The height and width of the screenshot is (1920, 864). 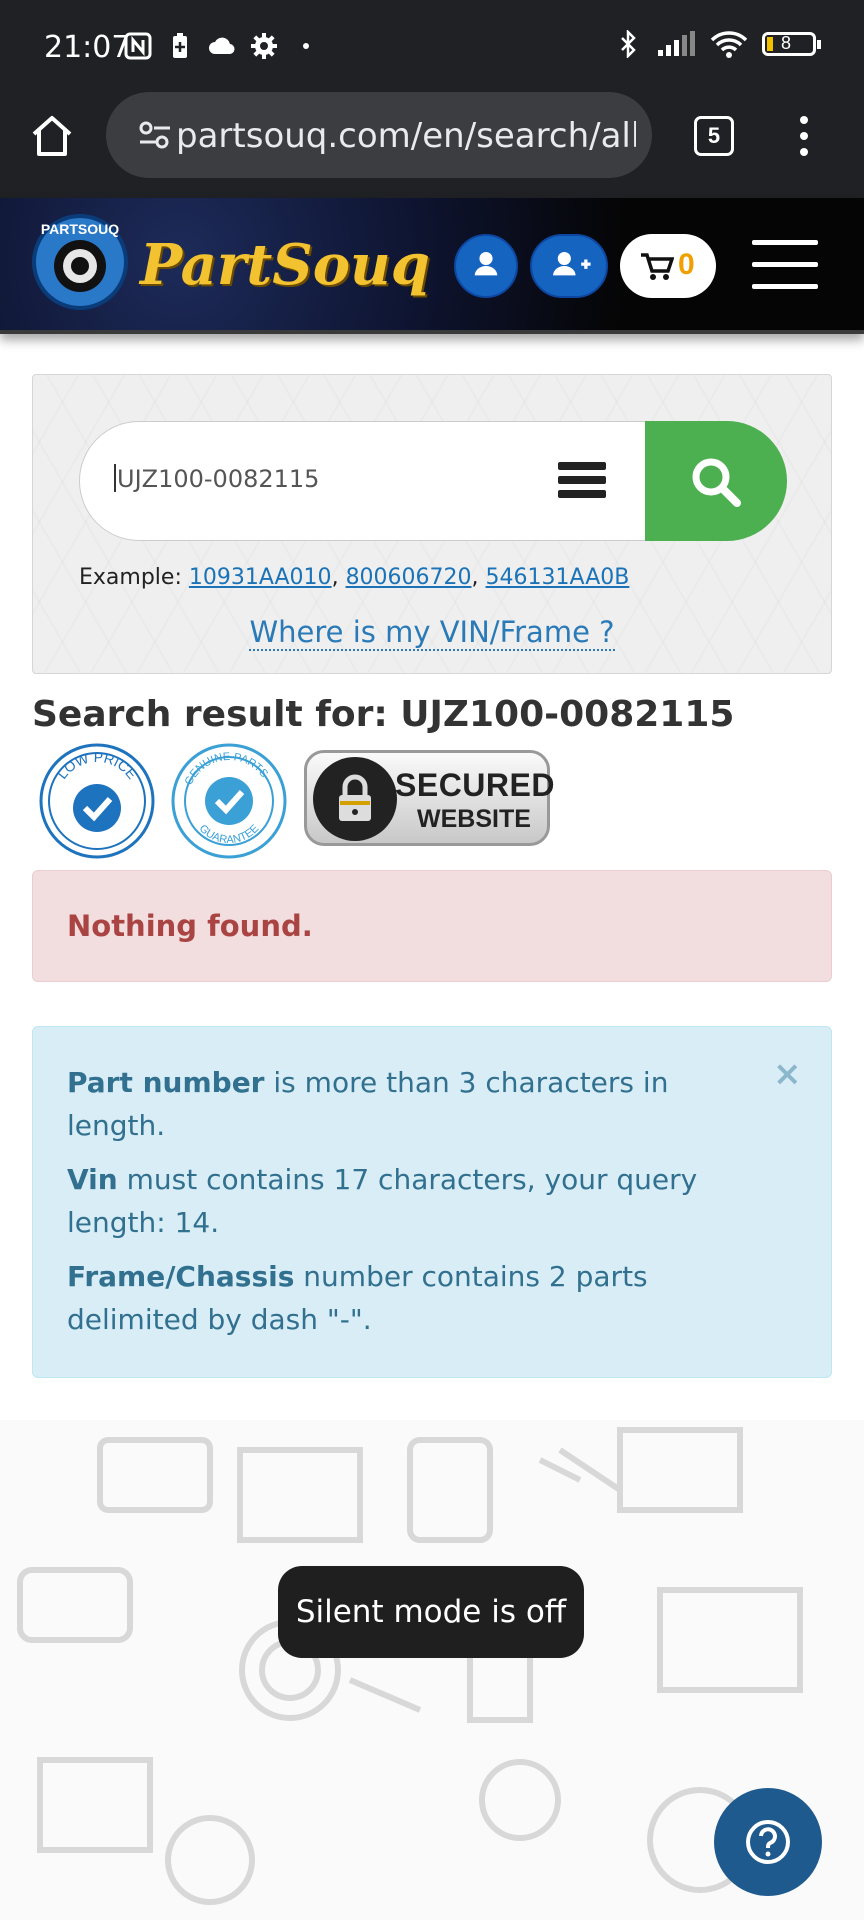 I want to click on search-icon, so click(x=716, y=482).